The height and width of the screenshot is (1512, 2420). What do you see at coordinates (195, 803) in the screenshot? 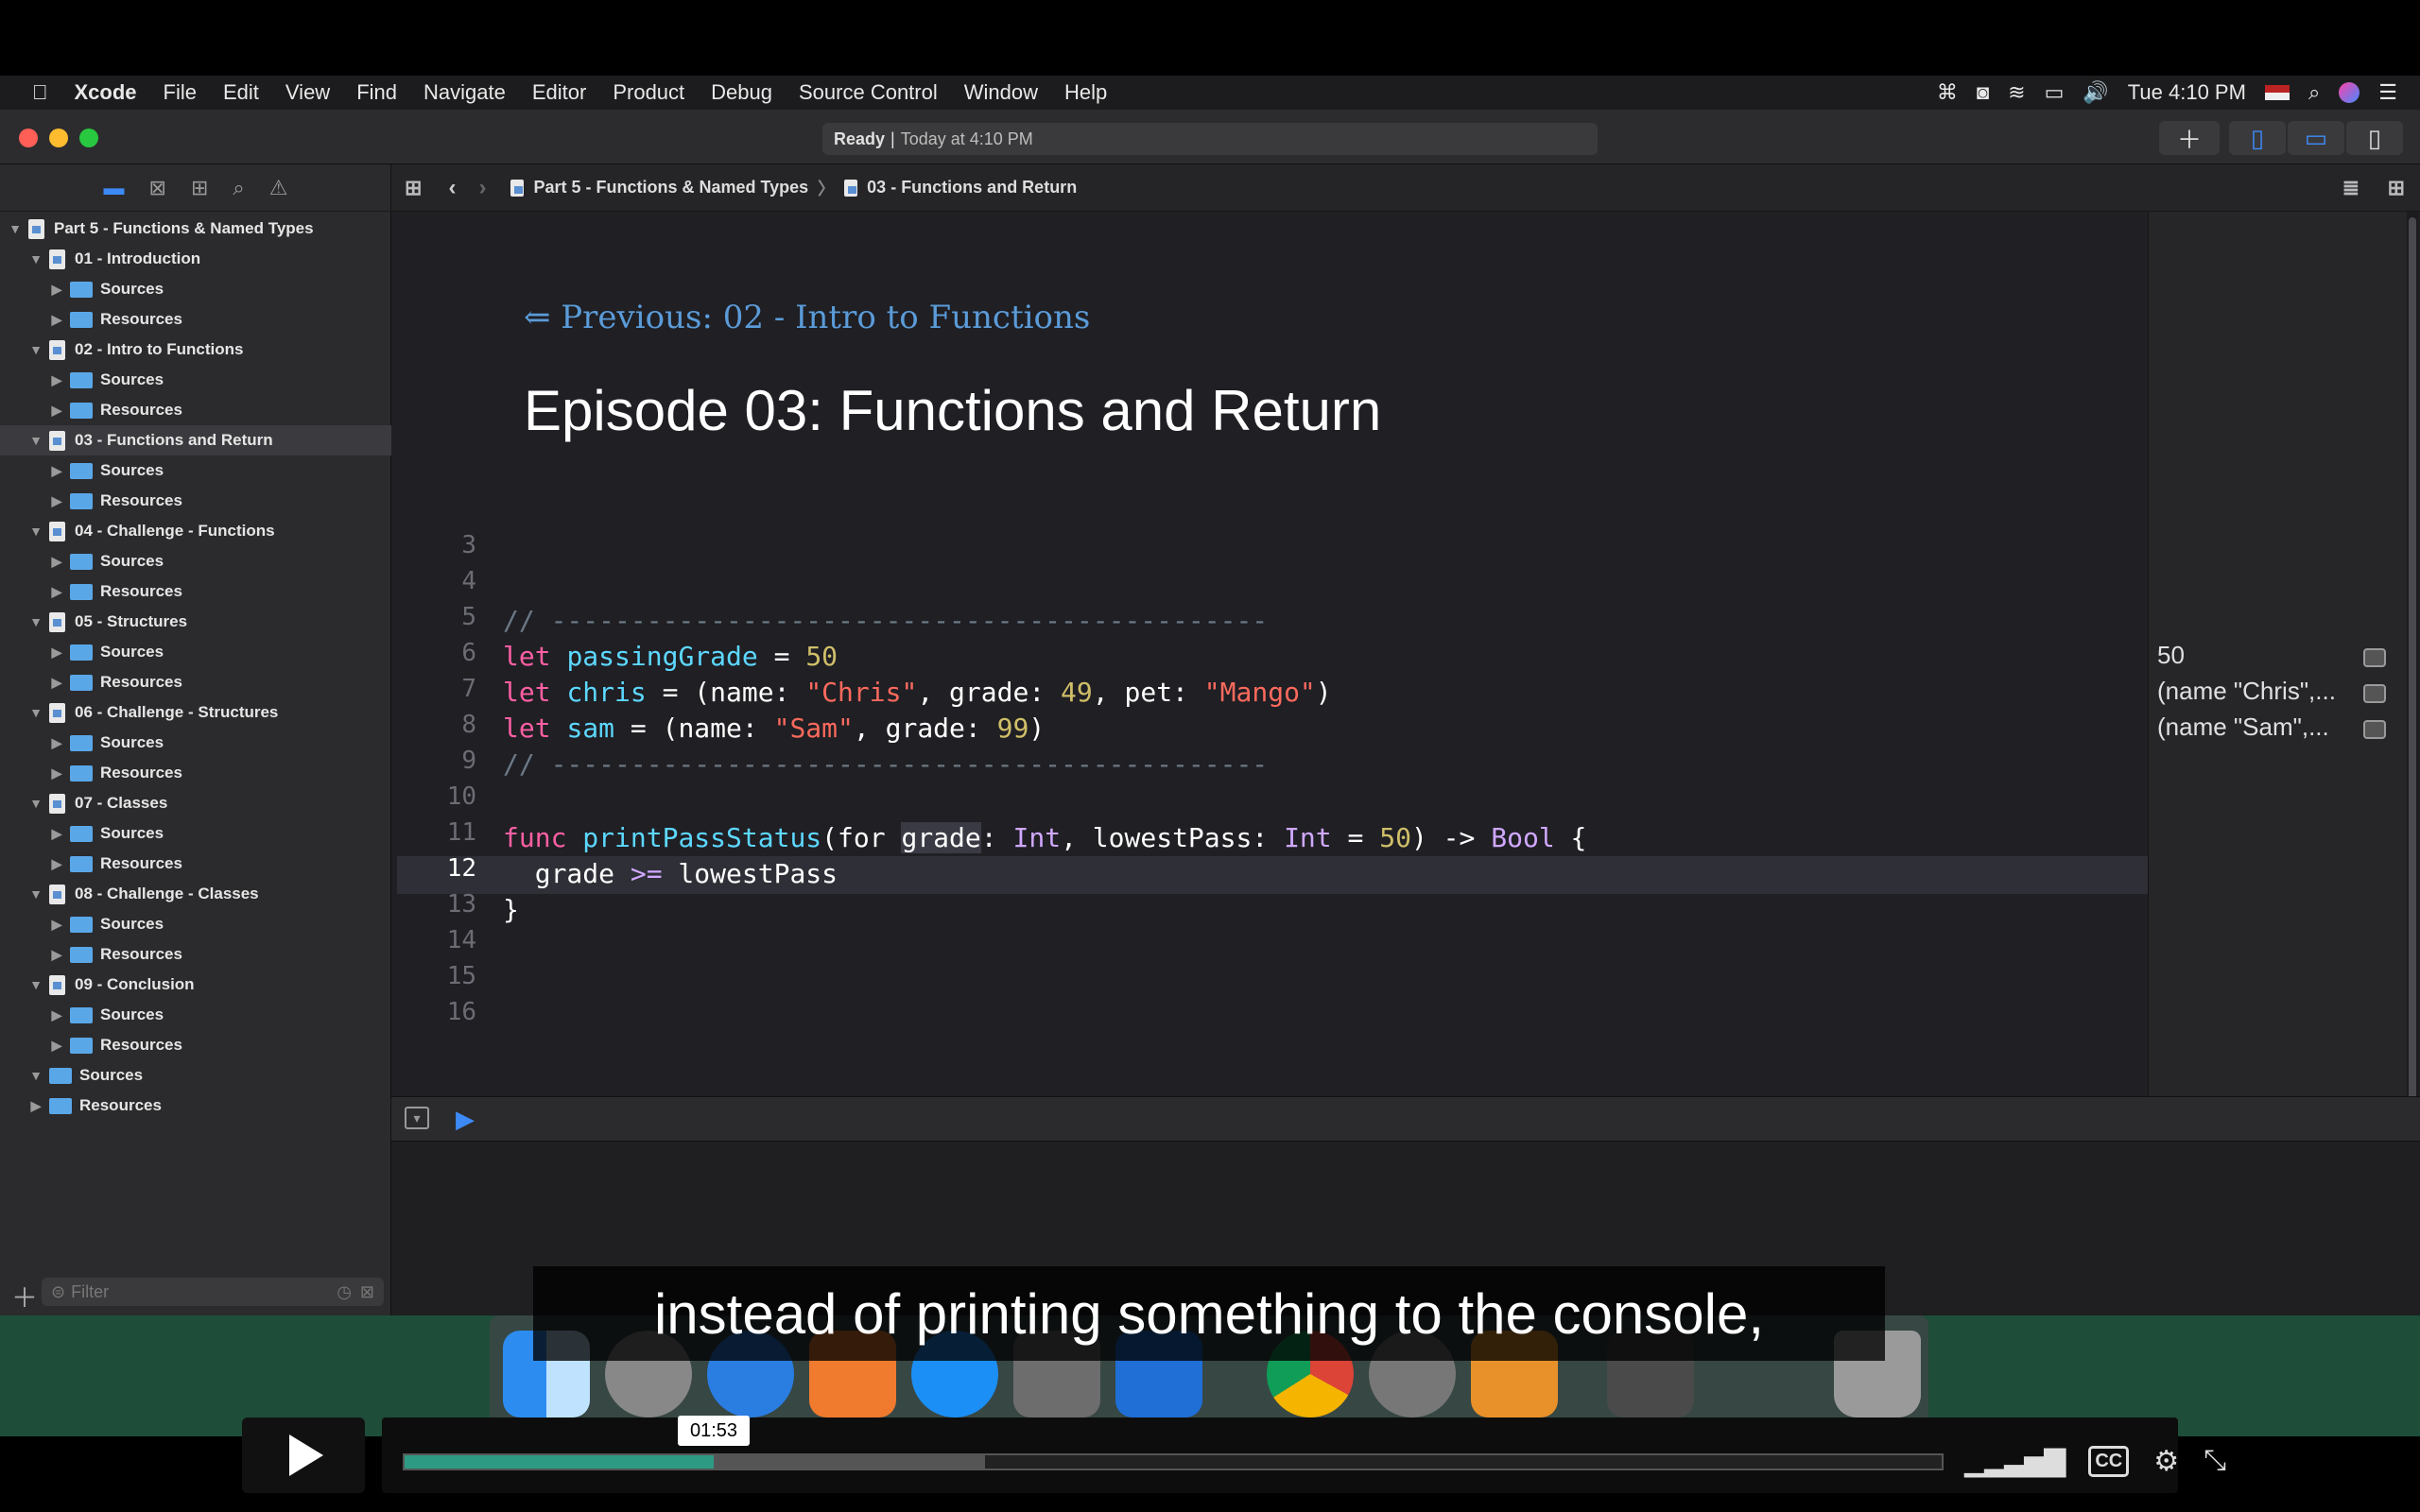
I see `tree-item-page: ▼ 07 - Classes` at bounding box center [195, 803].